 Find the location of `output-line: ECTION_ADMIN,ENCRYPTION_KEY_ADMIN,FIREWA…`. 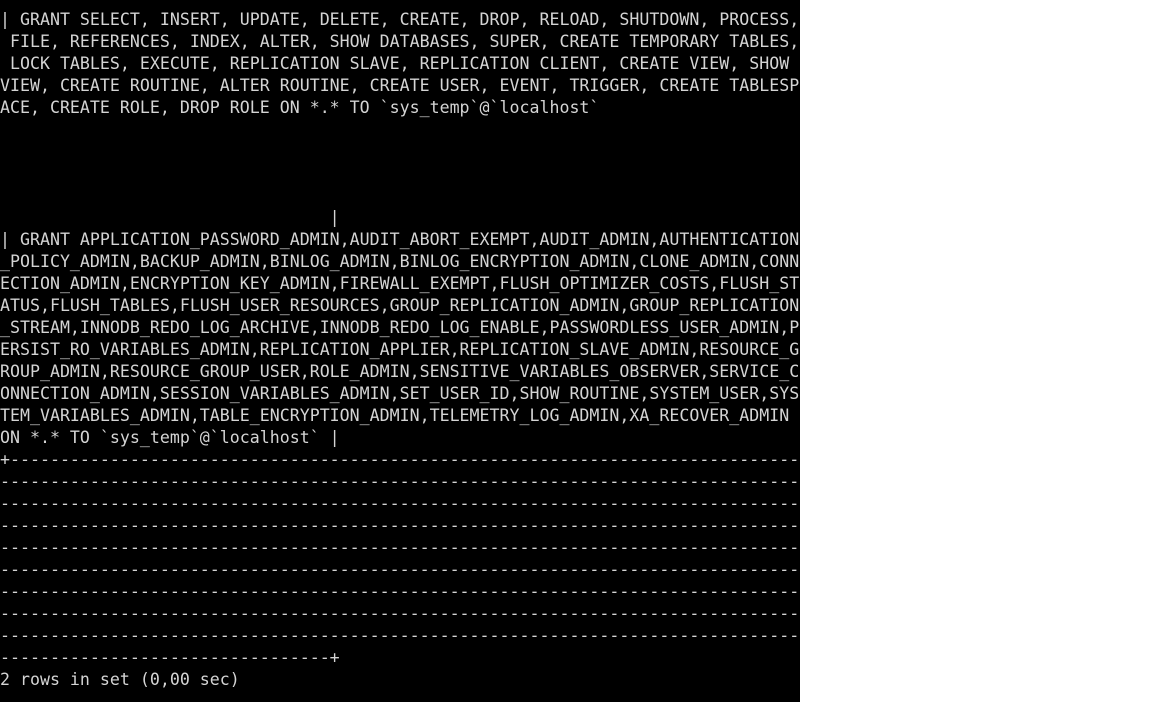

output-line: ECTION_ADMIN,ENCRYPTION_KEY_ADMIN,FIREWA… is located at coordinates (400, 283).